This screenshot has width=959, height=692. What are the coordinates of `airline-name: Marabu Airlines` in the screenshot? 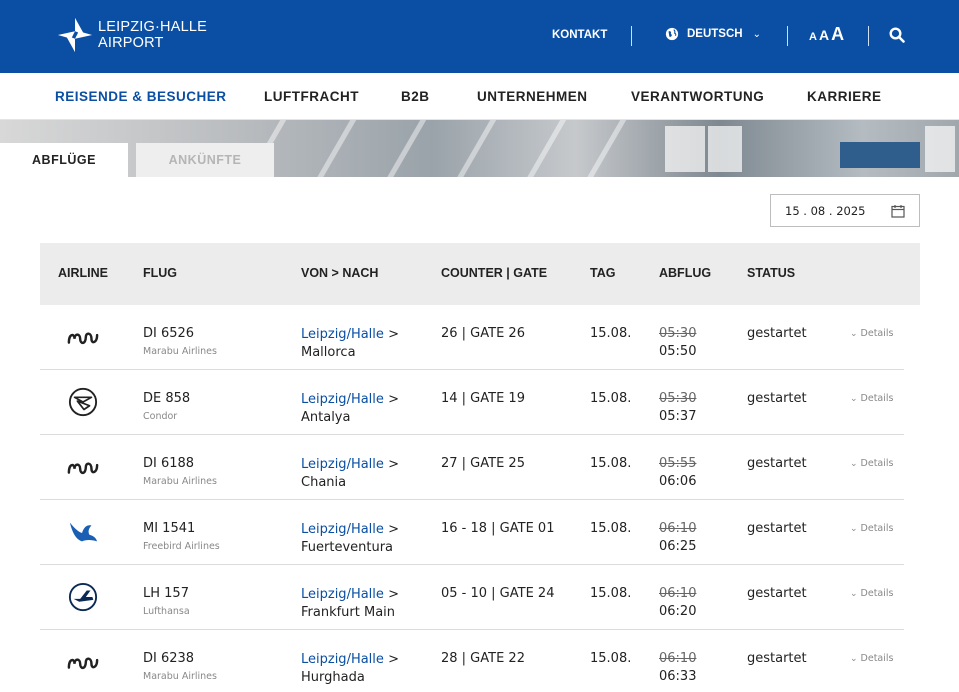 It's located at (180, 676).